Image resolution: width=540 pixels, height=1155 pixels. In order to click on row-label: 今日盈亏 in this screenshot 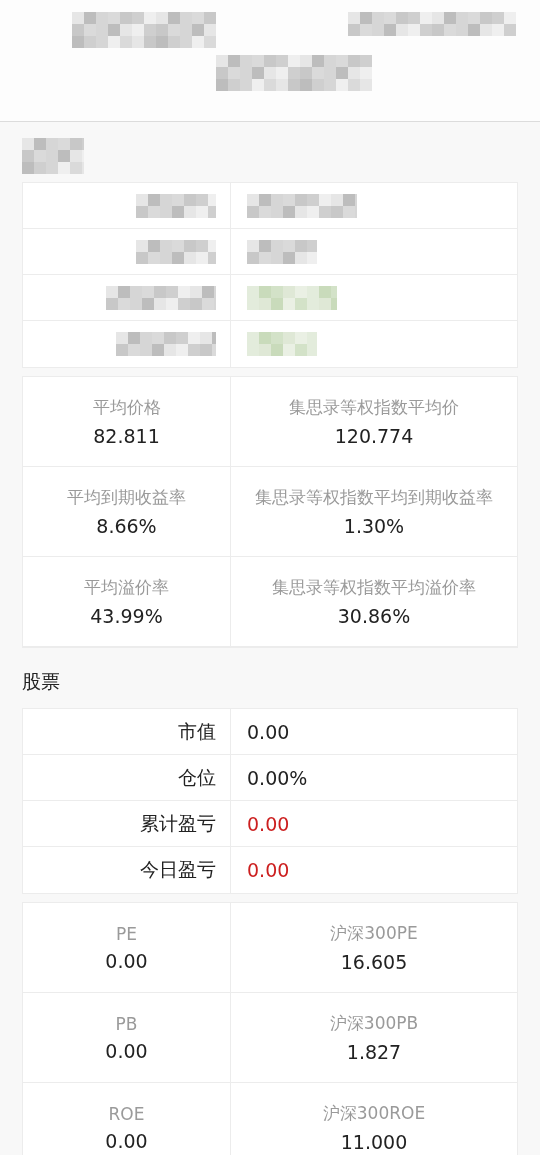, I will do `click(127, 870)`.